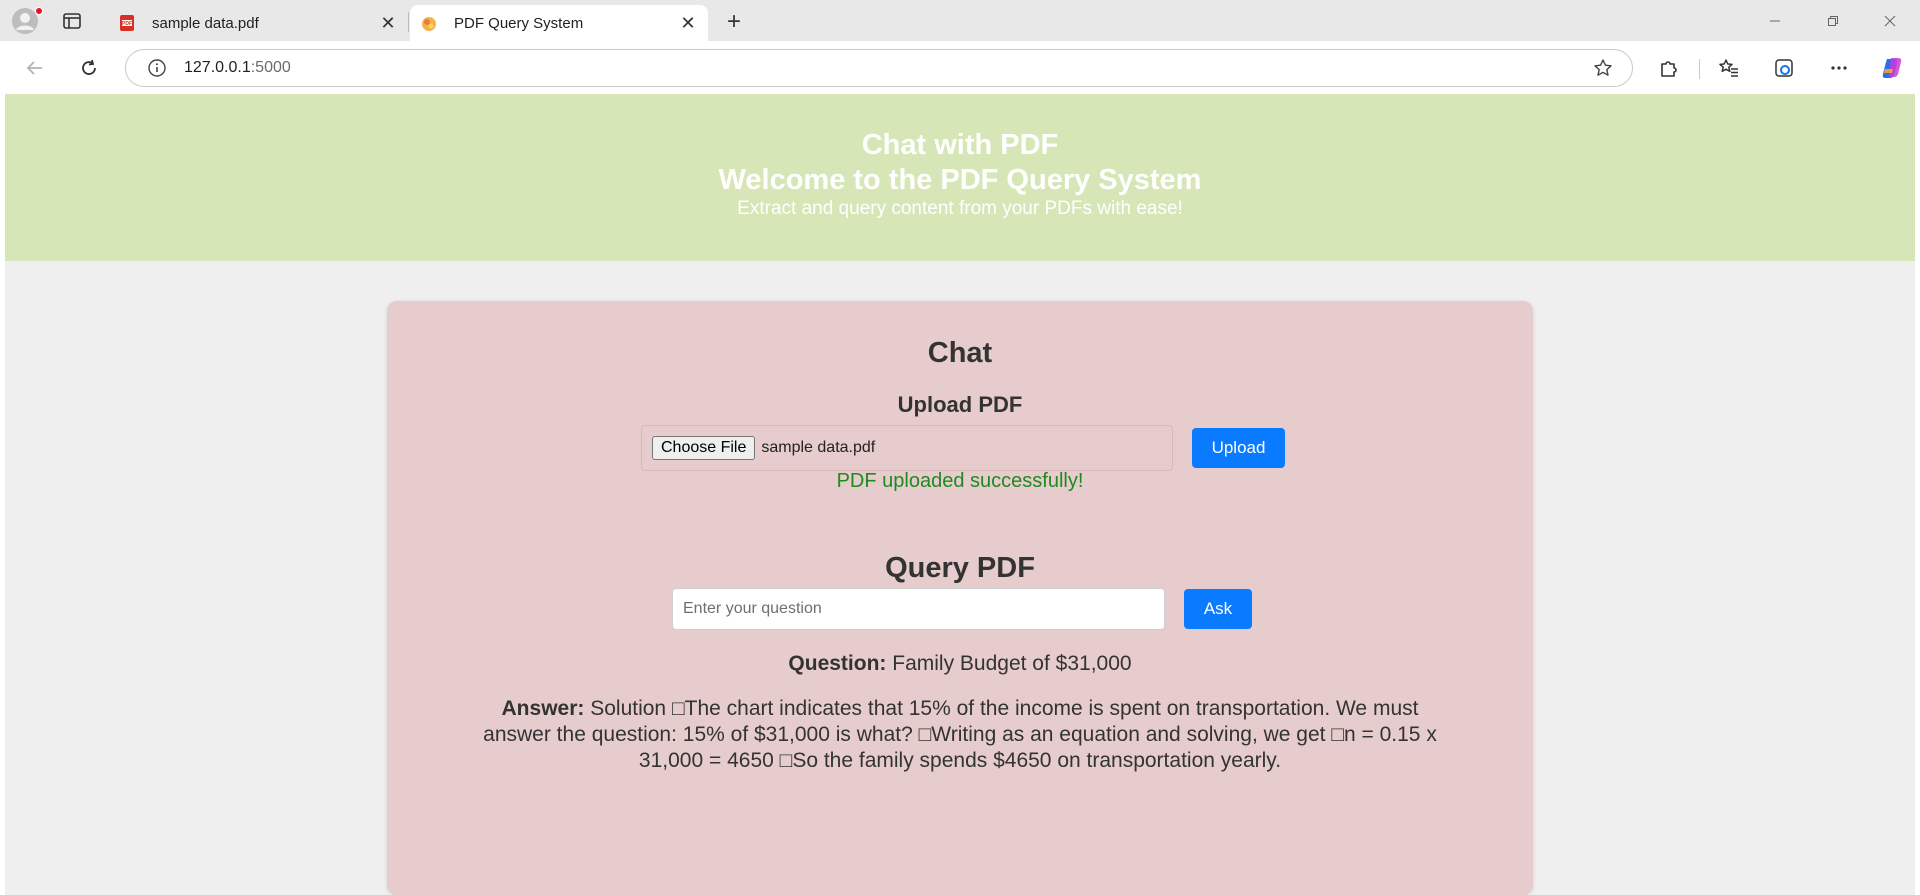  What do you see at coordinates (960, 353) in the screenshot?
I see `chat-heading: Chat` at bounding box center [960, 353].